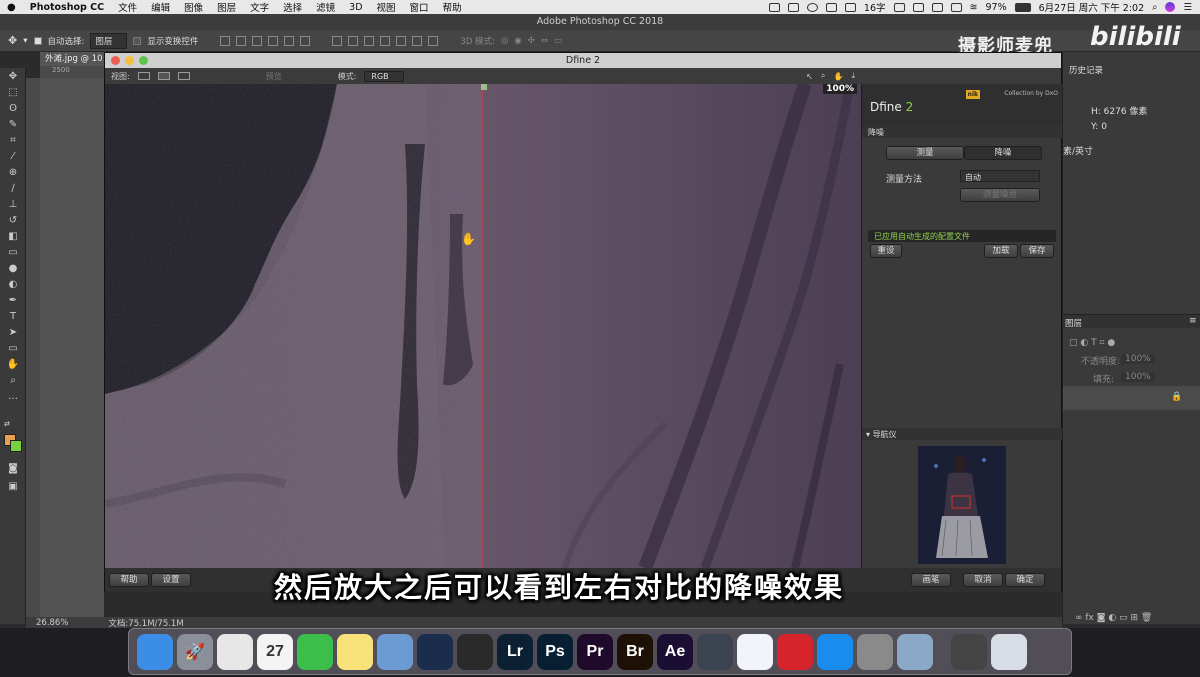  I want to click on new-layer-icon: ⊞, so click(1134, 618).